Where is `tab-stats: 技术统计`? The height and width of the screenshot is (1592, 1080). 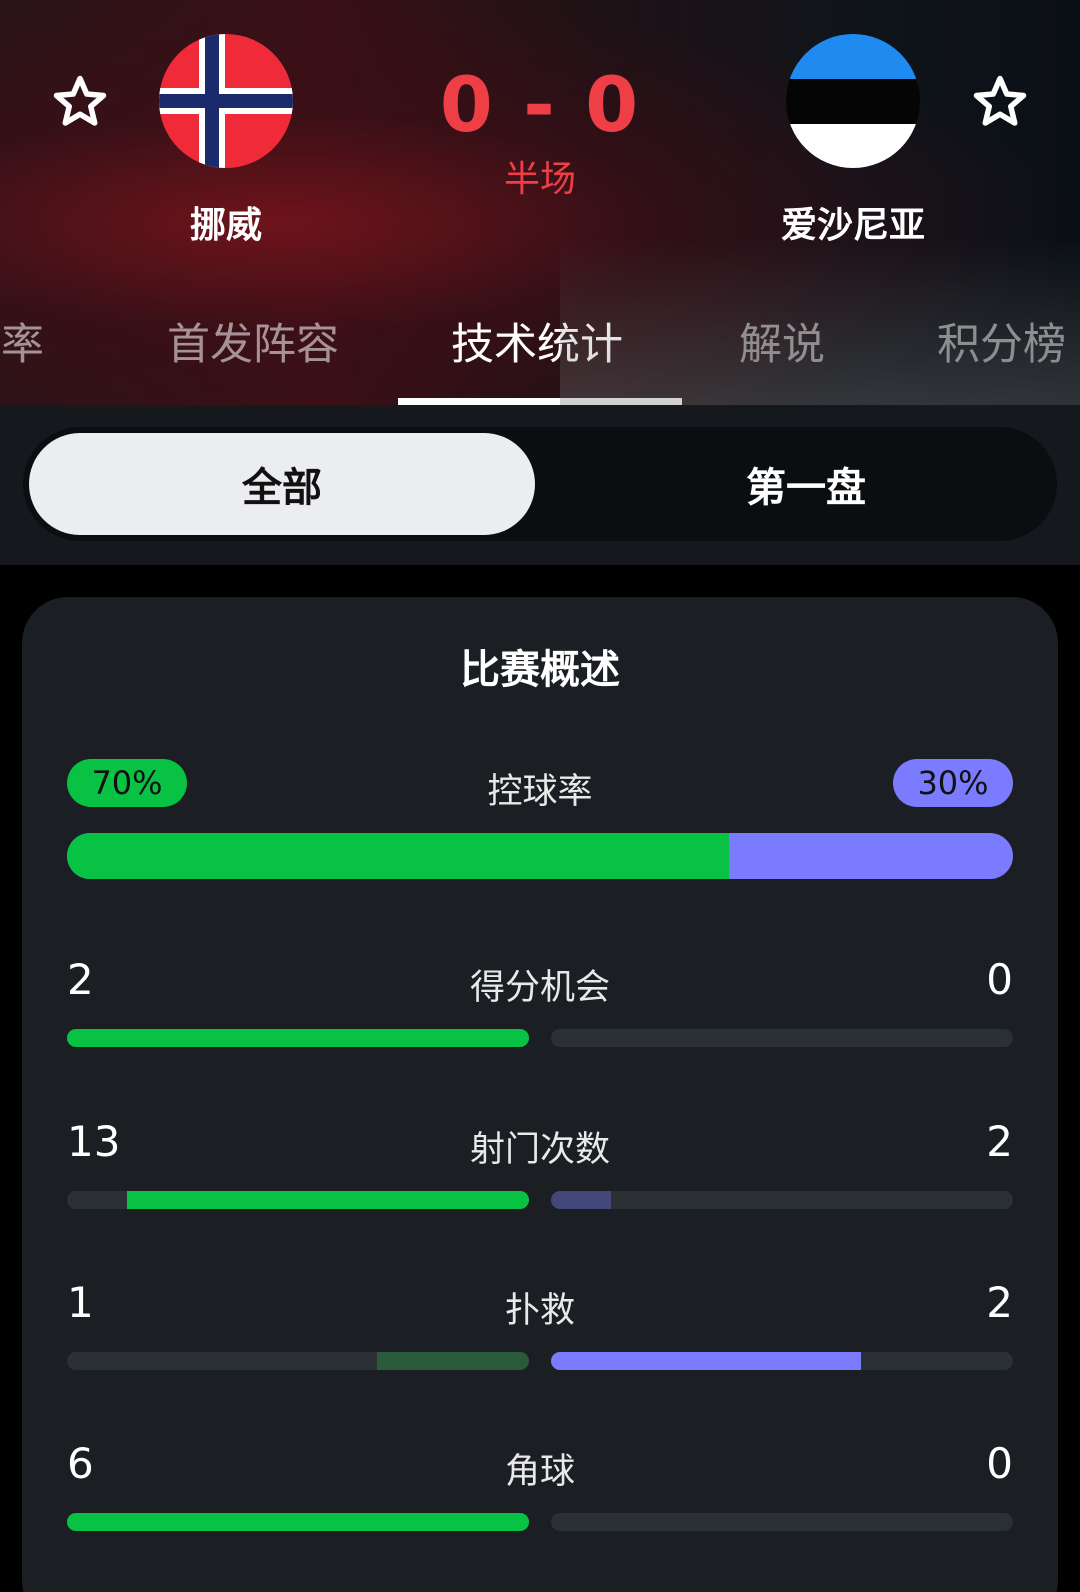 tab-stats: 技术统计 is located at coordinates (537, 341).